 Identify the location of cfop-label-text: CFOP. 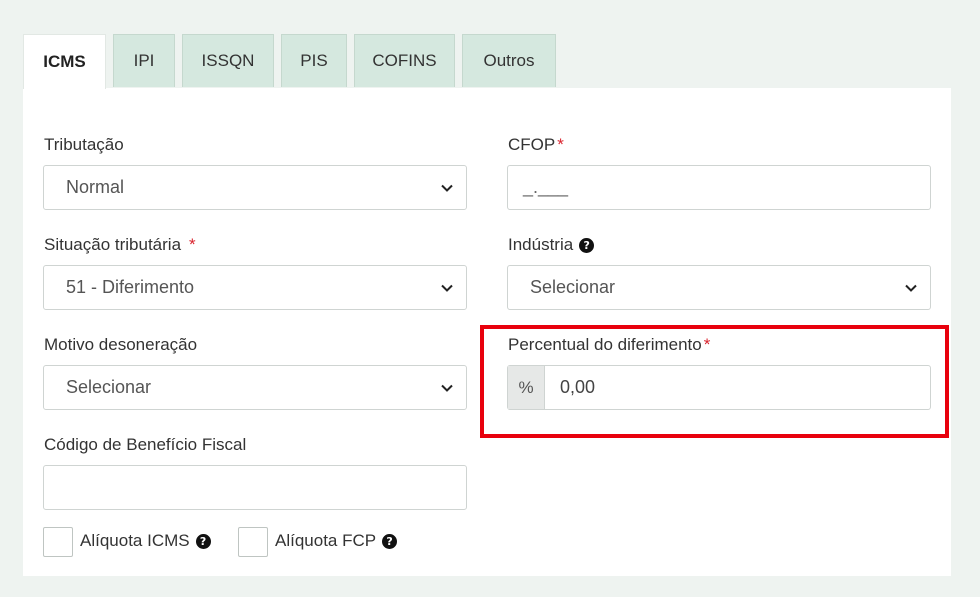
(532, 144).